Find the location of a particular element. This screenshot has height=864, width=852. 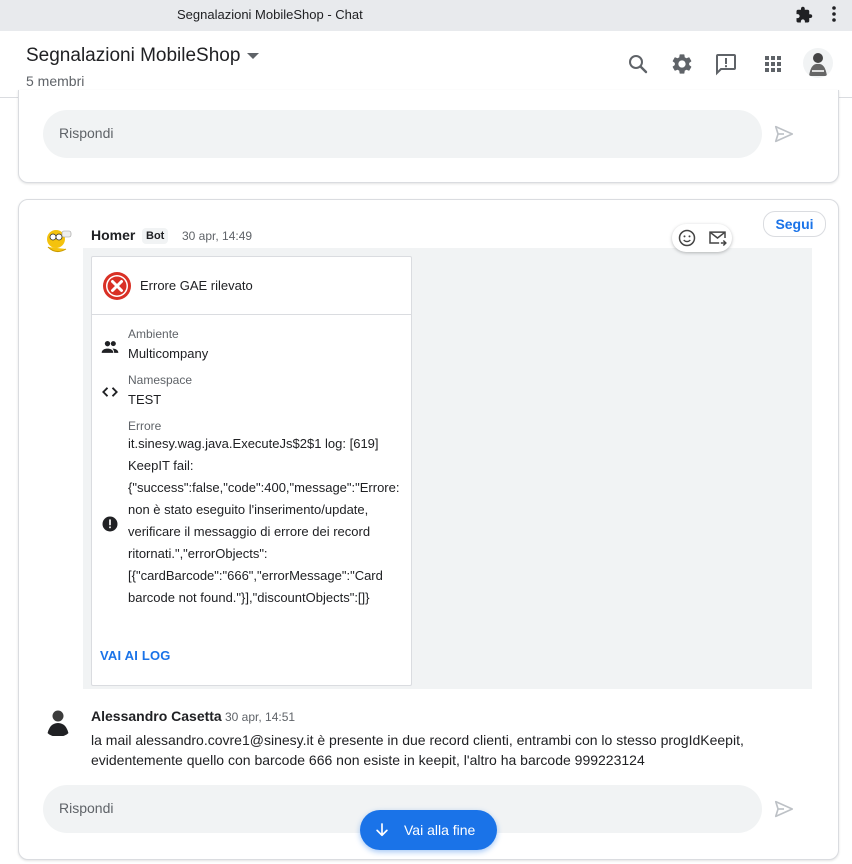

room-title: Segnalazioni MobileShop is located at coordinates (133, 56).